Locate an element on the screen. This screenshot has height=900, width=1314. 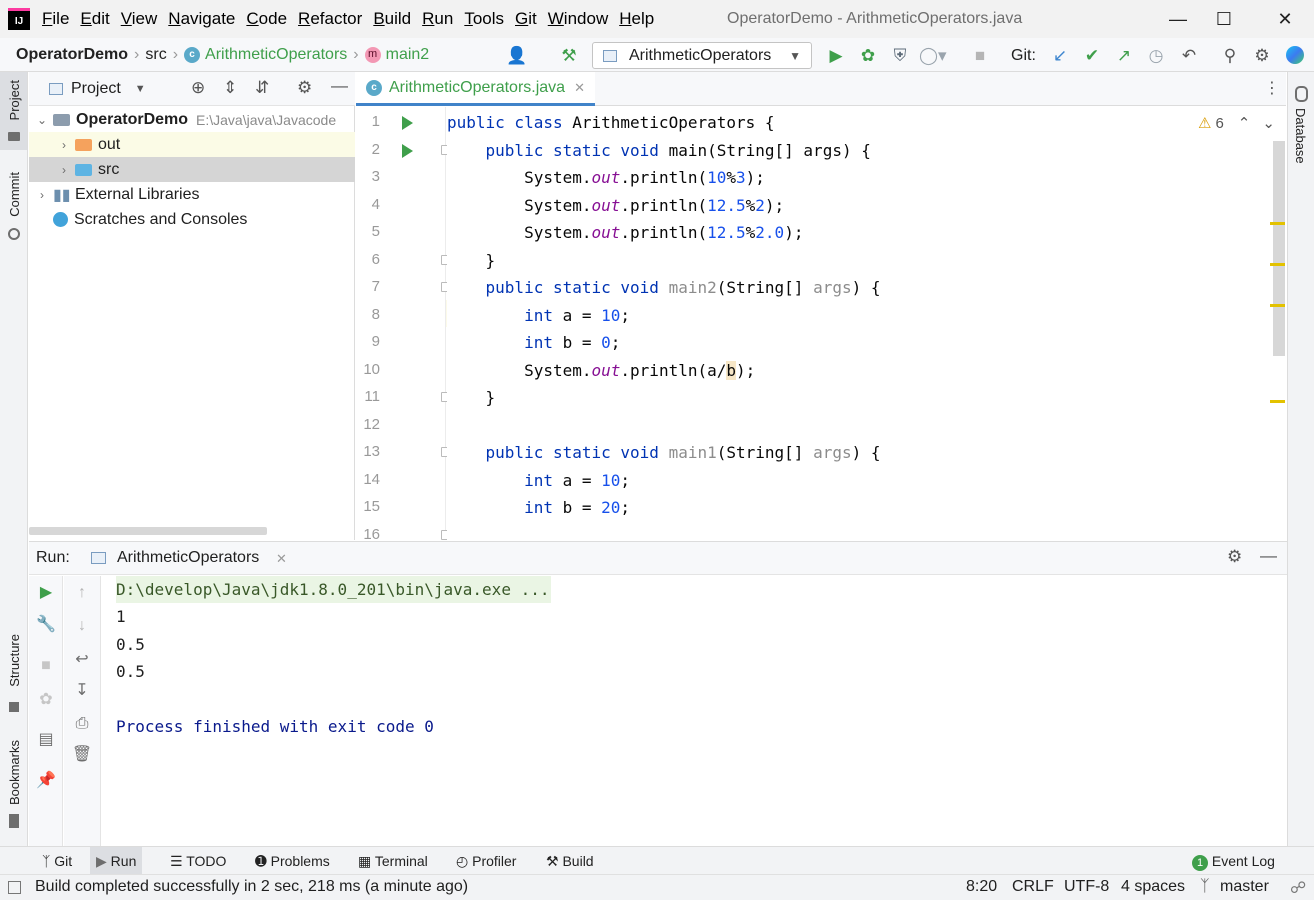
tree-item-scratches: Scratches and Consoles is located at coordinates (192, 219).